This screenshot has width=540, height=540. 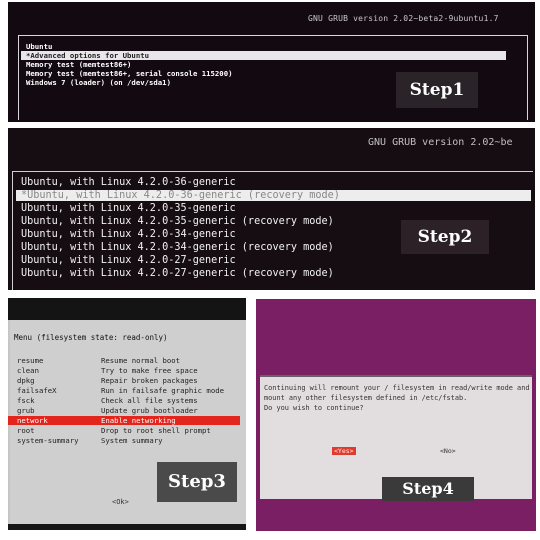 What do you see at coordinates (448, 451) in the screenshot?
I see `no-button: <No>` at bounding box center [448, 451].